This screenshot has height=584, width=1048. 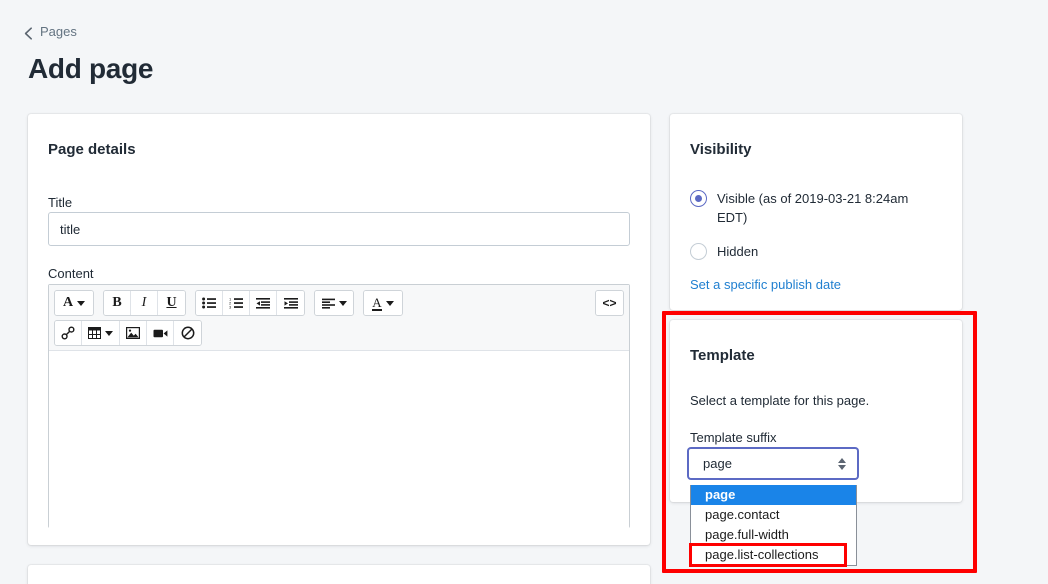 I want to click on bulleted-list-icon, so click(x=209, y=303).